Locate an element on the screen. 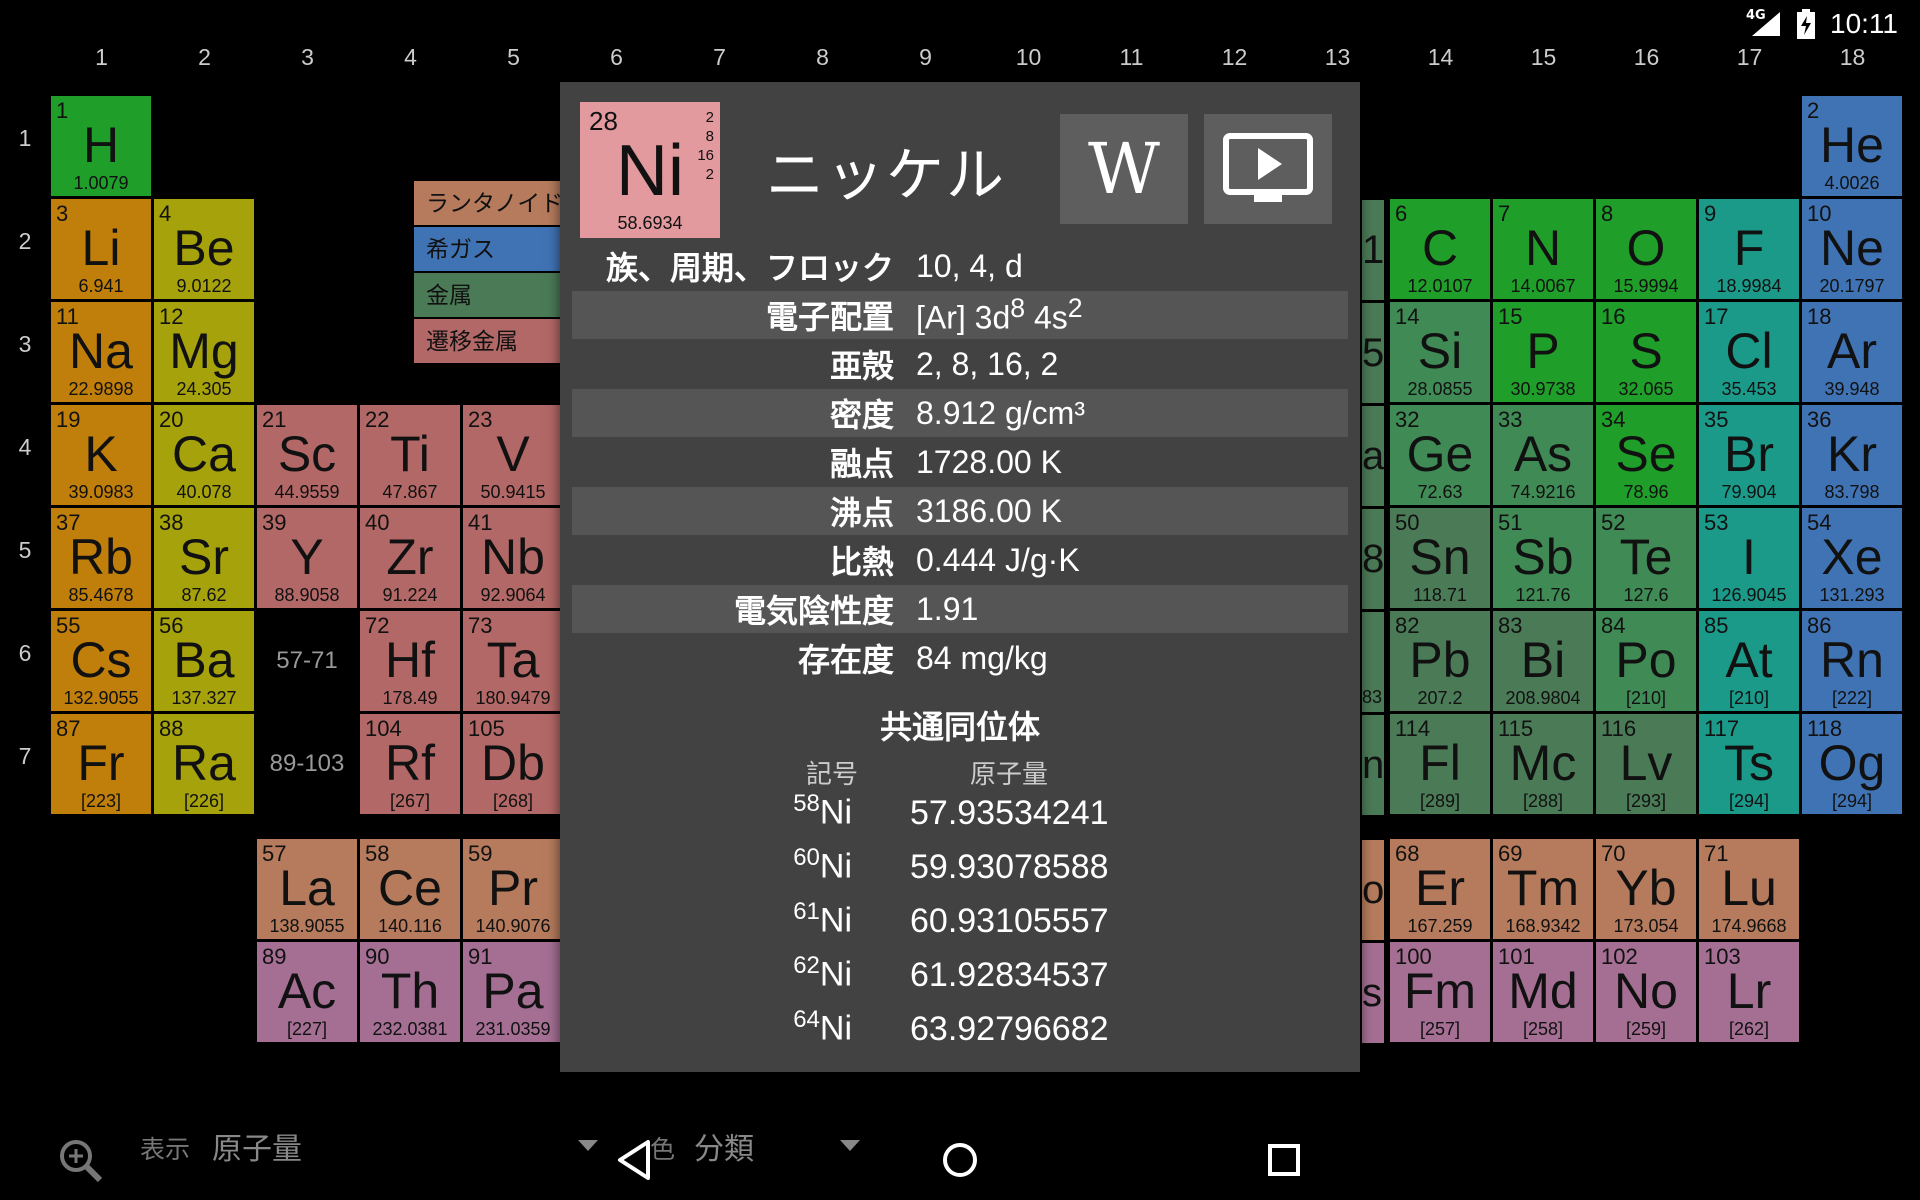 Image resolution: width=1920 pixels, height=1200 pixels. legend-item: ランタノイド is located at coordinates (488, 203).